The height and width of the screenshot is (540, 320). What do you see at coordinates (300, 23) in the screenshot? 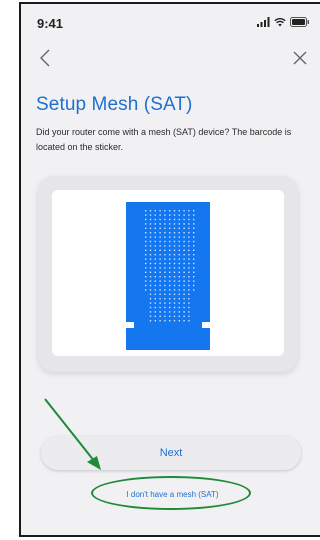
I see `battery-icon` at bounding box center [300, 23].